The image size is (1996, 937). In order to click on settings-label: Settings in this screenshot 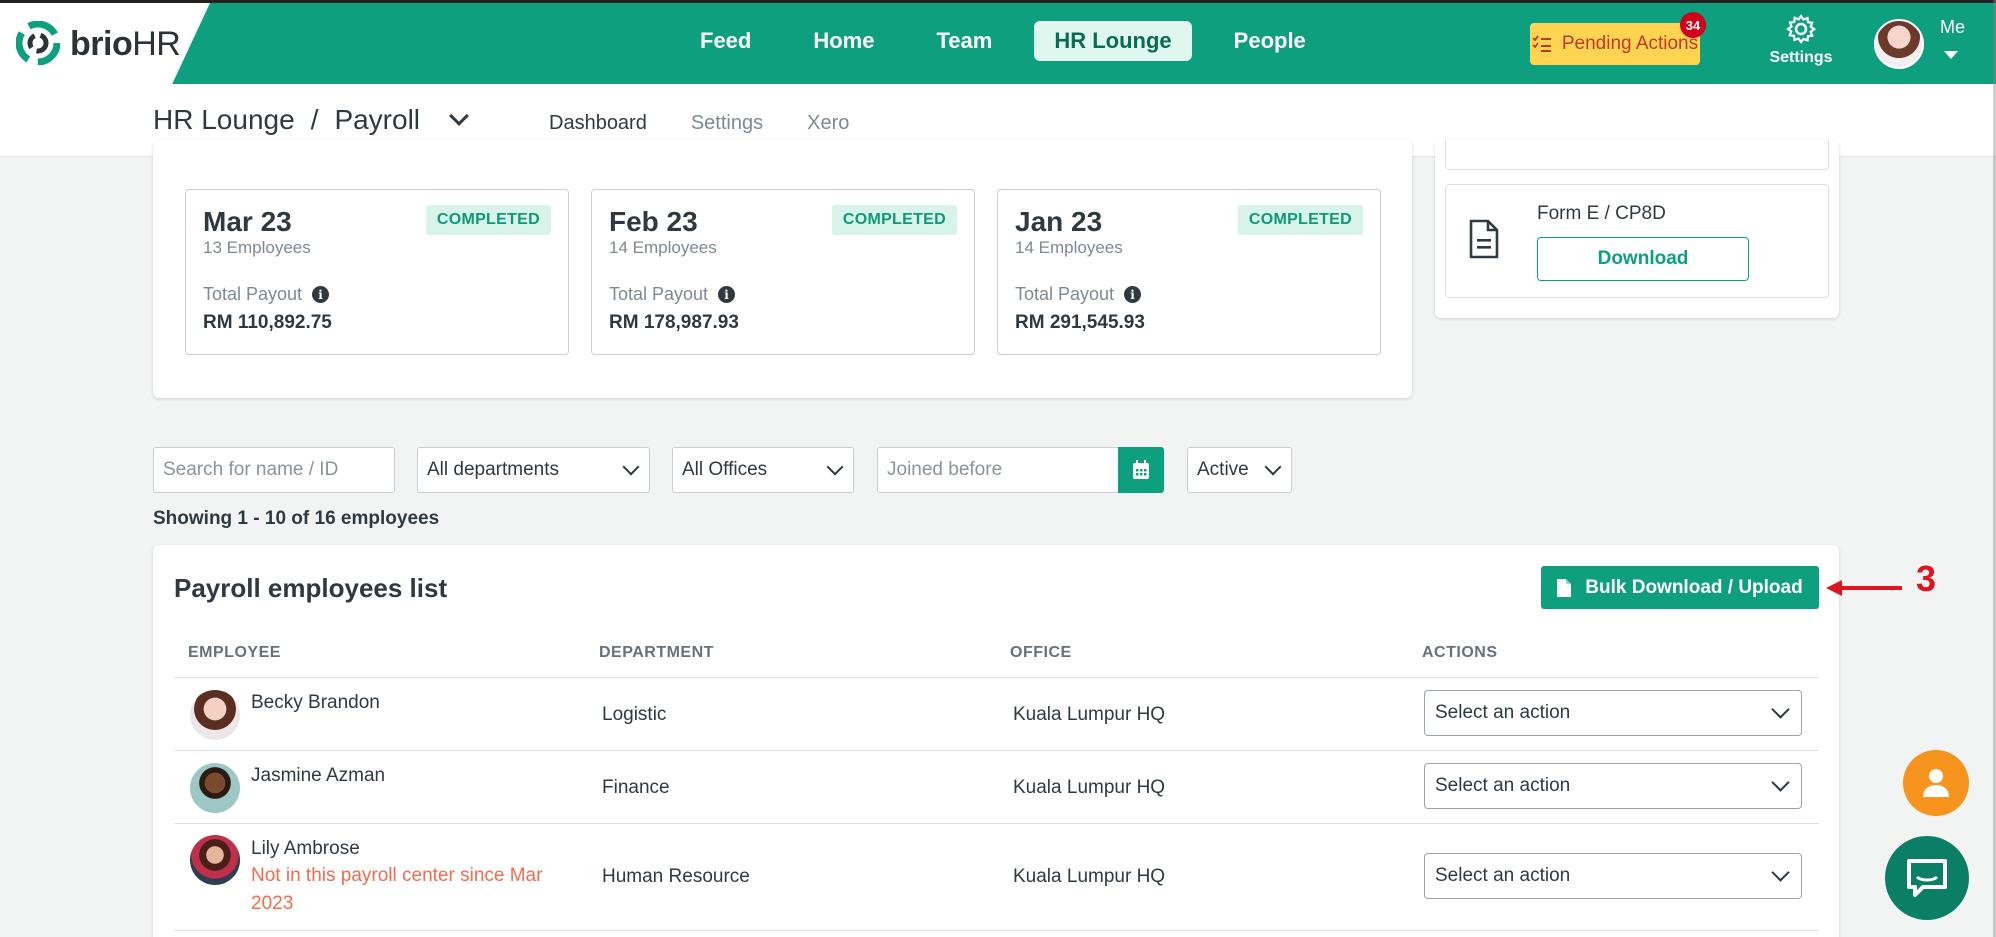, I will do `click(1801, 57)`.